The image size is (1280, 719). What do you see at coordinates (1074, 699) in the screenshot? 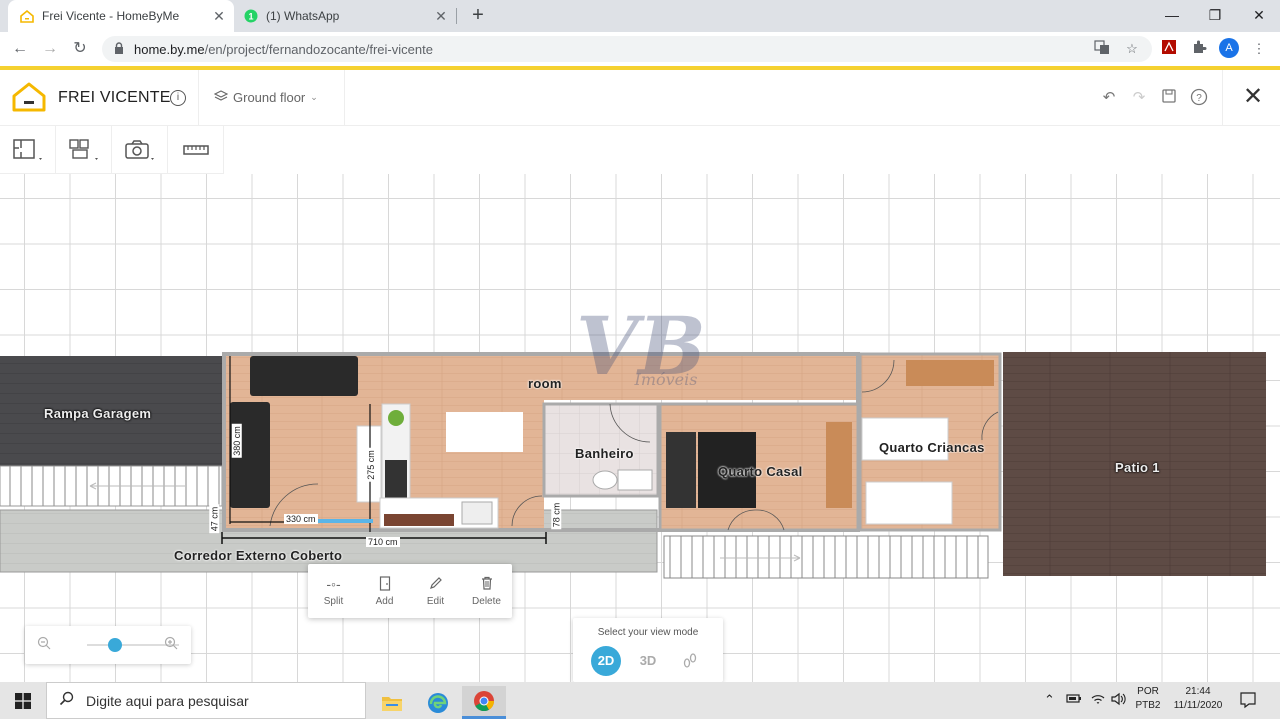
I see `battery-icon` at bounding box center [1074, 699].